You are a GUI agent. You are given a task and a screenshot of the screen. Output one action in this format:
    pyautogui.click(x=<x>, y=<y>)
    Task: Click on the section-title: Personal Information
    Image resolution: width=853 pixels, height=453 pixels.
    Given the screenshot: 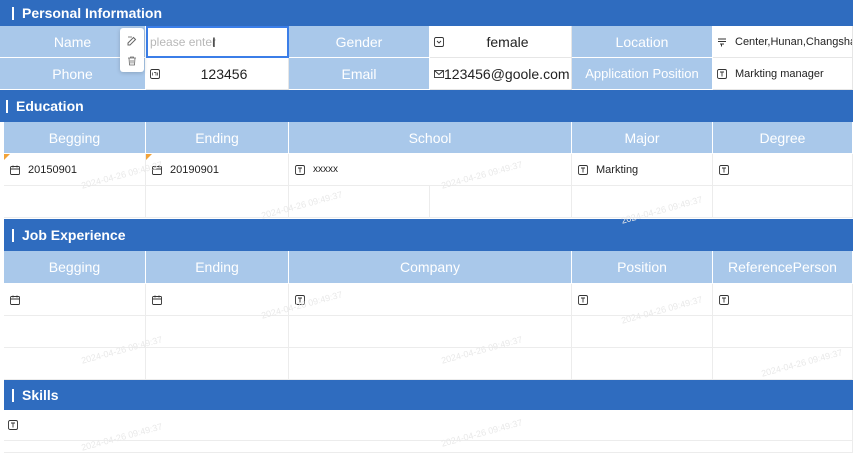 What is the action you would take?
    pyautogui.click(x=92, y=13)
    